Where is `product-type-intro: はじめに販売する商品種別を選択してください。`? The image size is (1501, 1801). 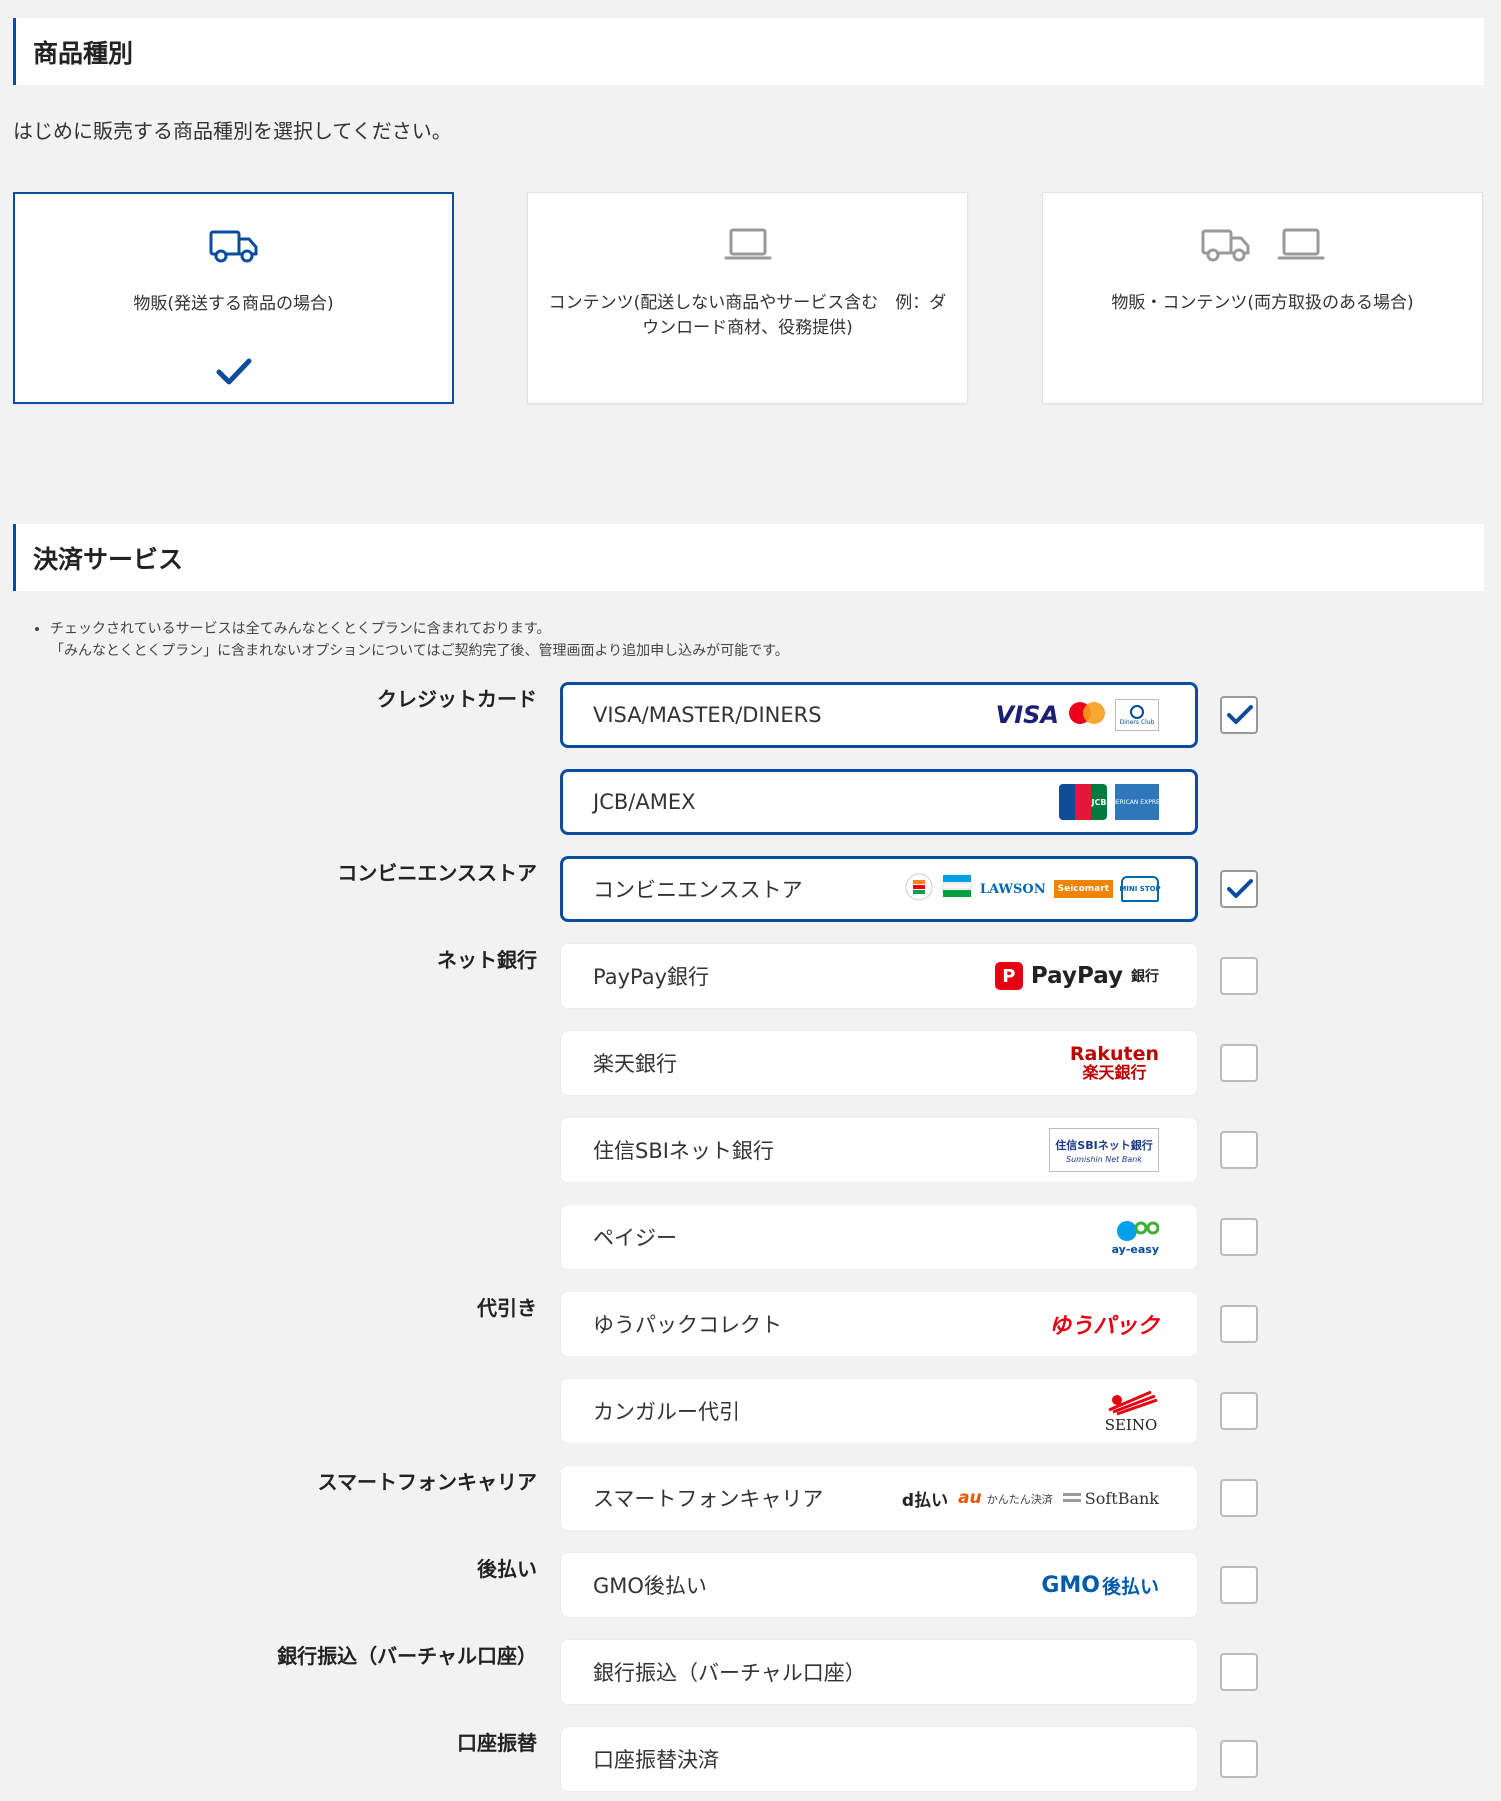 product-type-intro: はじめに販売する商品種別を選択してください。 is located at coordinates (232, 131).